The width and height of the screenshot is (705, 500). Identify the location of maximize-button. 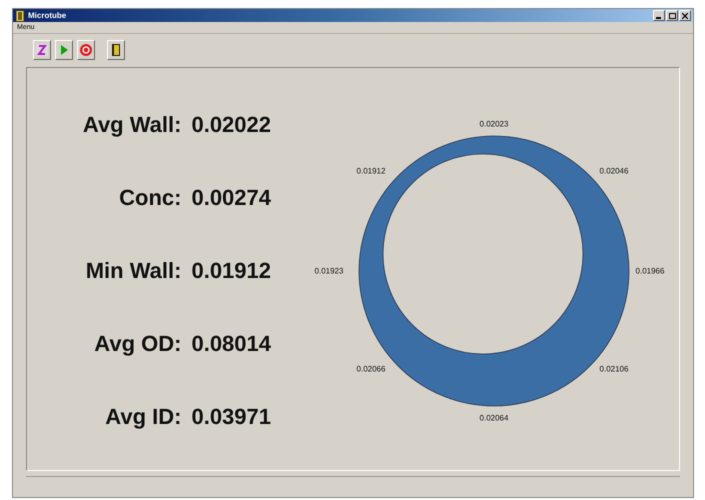
(672, 15).